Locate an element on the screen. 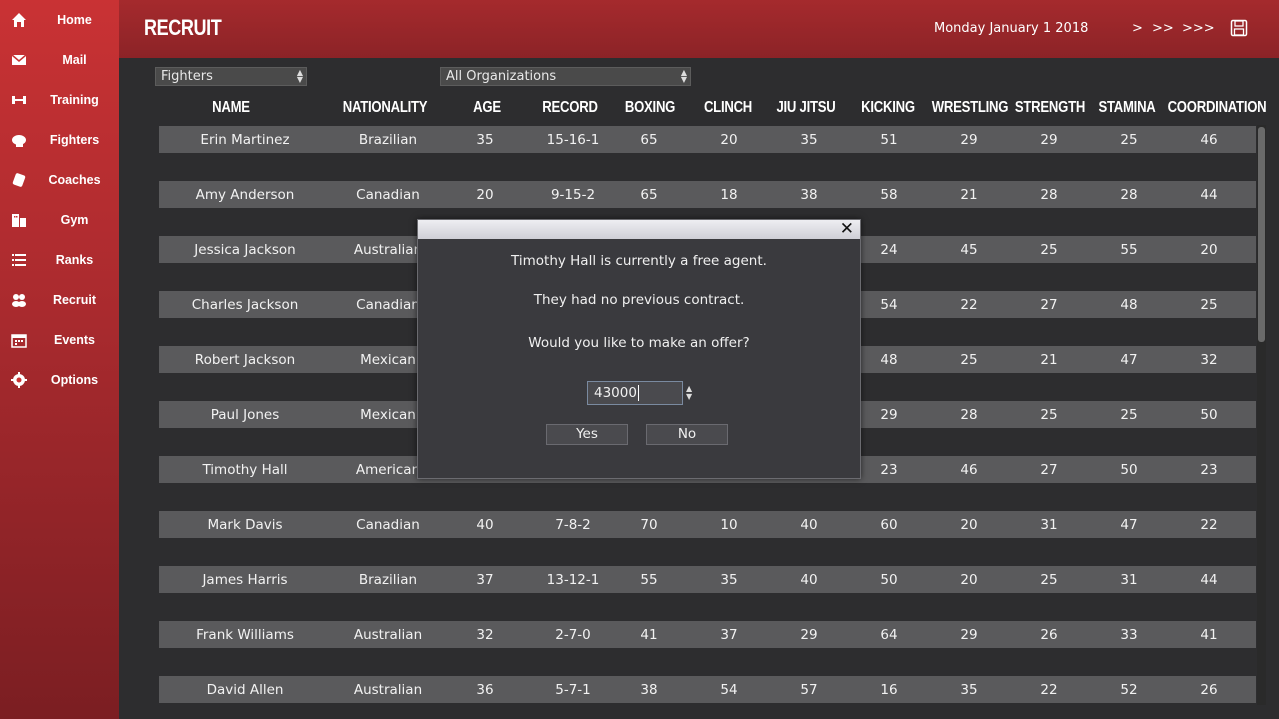 The image size is (1279, 719). calendar-icon is located at coordinates (19, 341).